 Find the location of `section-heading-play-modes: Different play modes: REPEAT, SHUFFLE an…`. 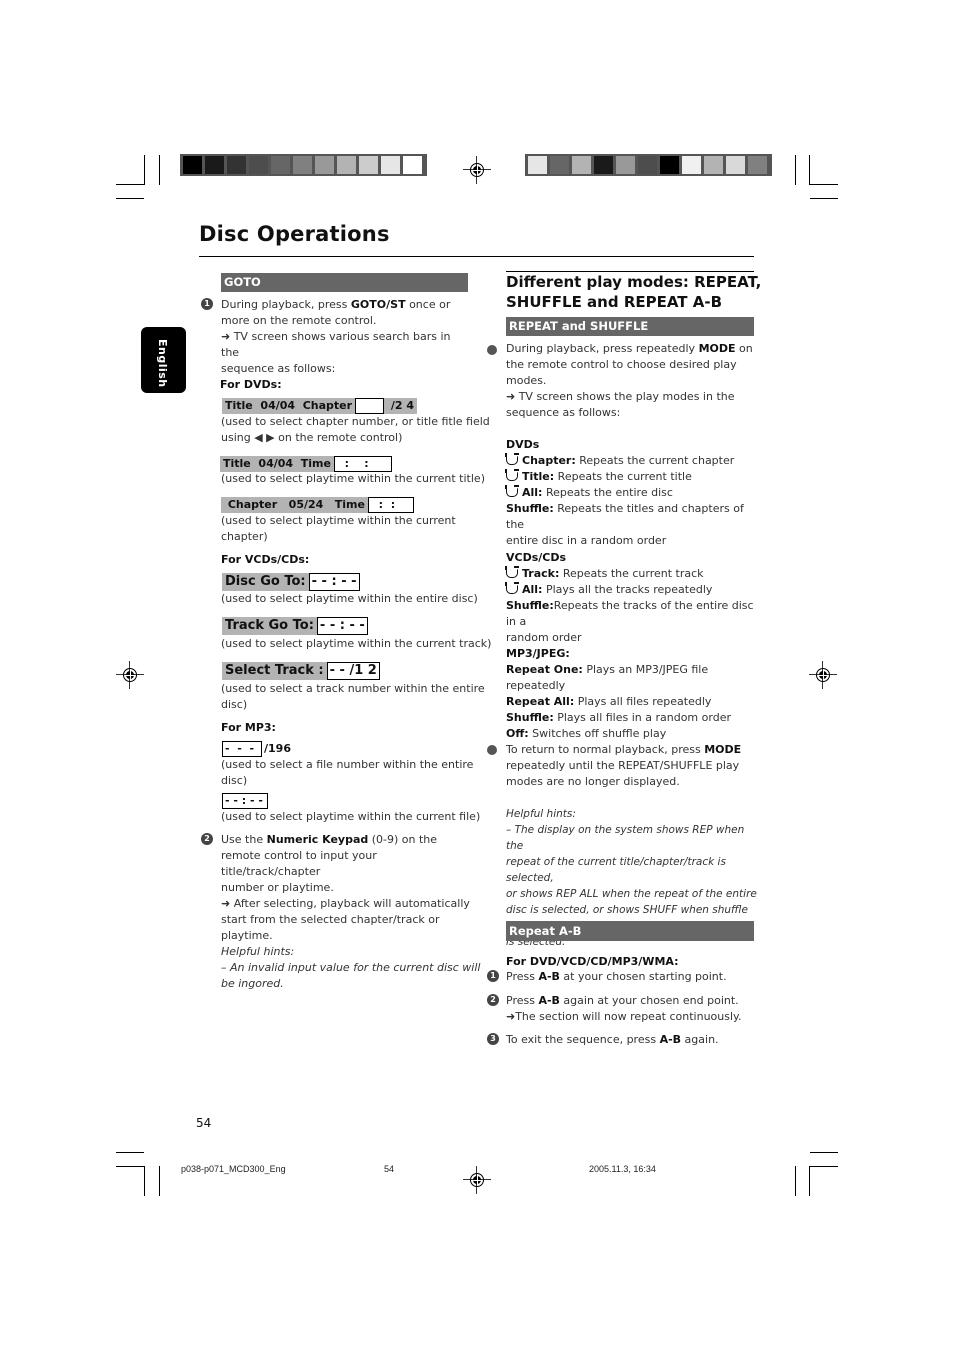

section-heading-play-modes: Different play modes: REPEAT, SHUFFLE an… is located at coordinates (634, 292).